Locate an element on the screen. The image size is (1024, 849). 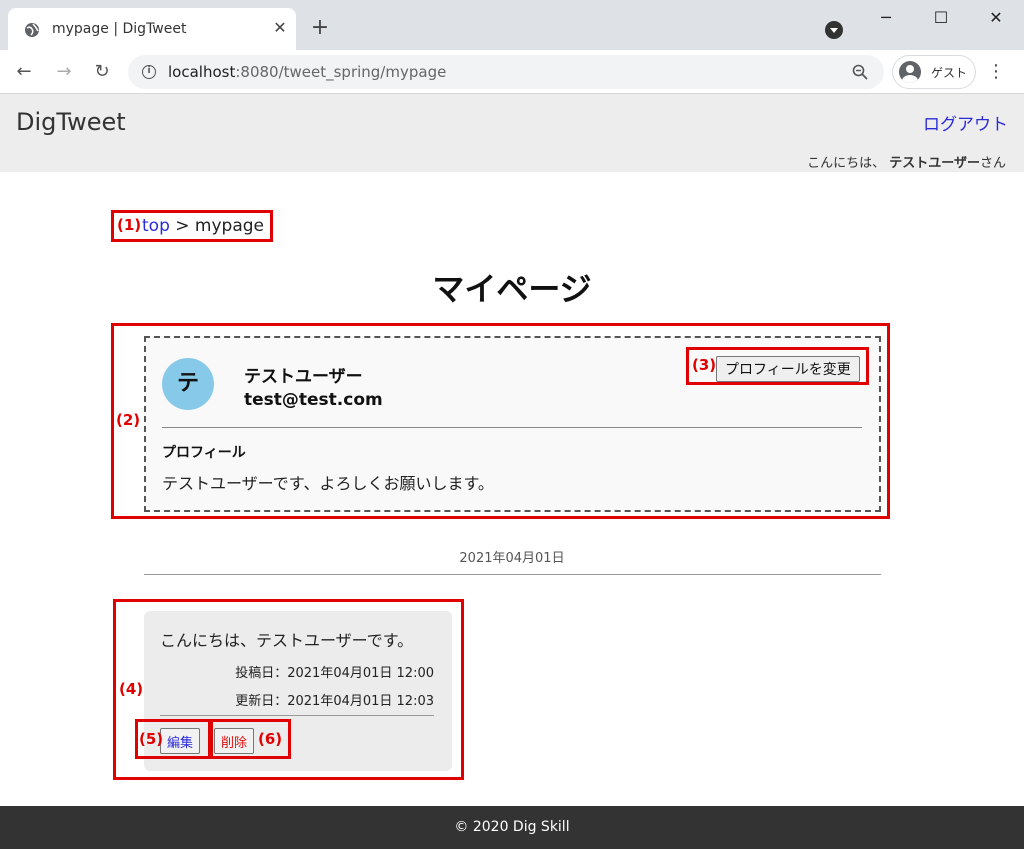
address-bar: i localhost:8080/tweet_spring/mypage is located at coordinates (506, 72).